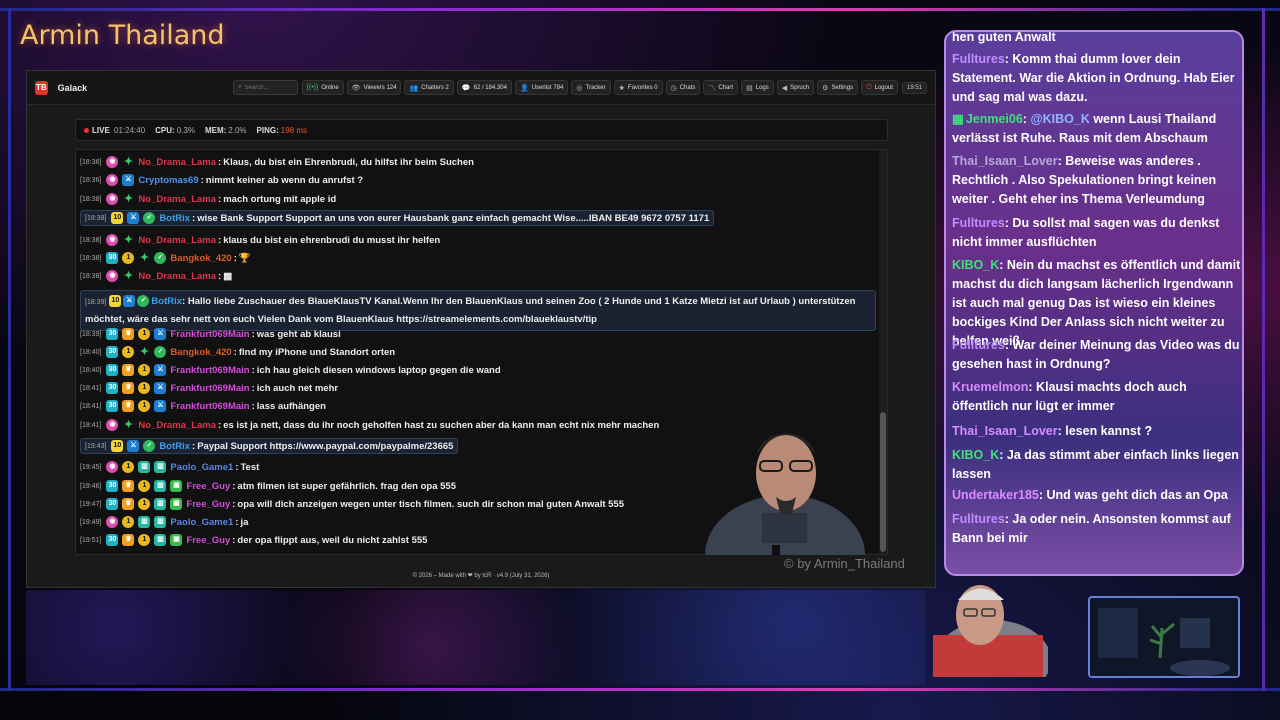 This screenshot has height=720, width=1280. What do you see at coordinates (591, 87) in the screenshot?
I see `toolbar-tracker-button: ◎ Tracker` at bounding box center [591, 87].